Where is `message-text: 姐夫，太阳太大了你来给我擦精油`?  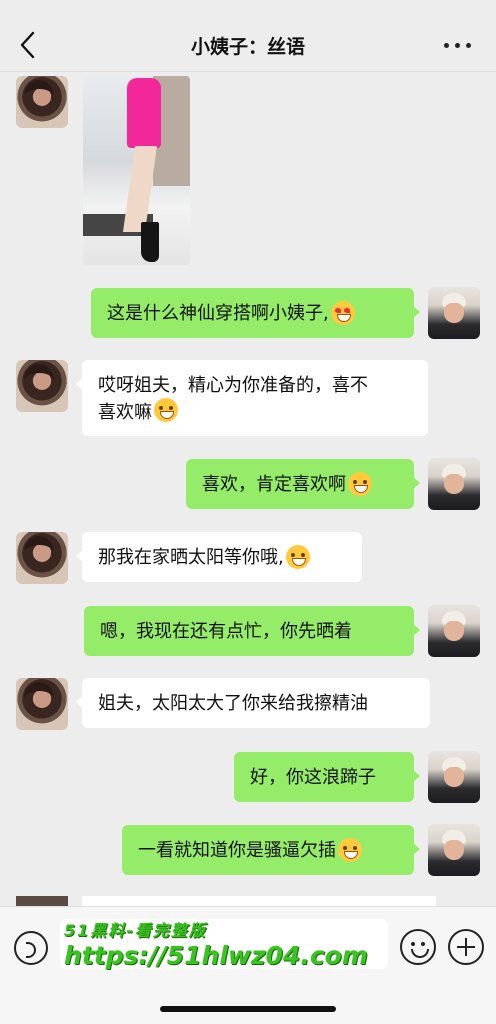
message-text: 姐夫，太阳太大了你来给我擦精油 is located at coordinates (233, 703).